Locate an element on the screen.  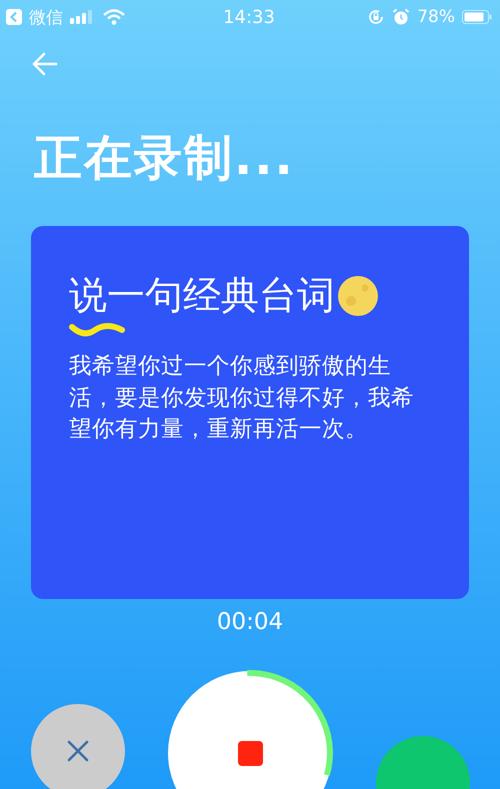
battery-icon is located at coordinates (477, 17).